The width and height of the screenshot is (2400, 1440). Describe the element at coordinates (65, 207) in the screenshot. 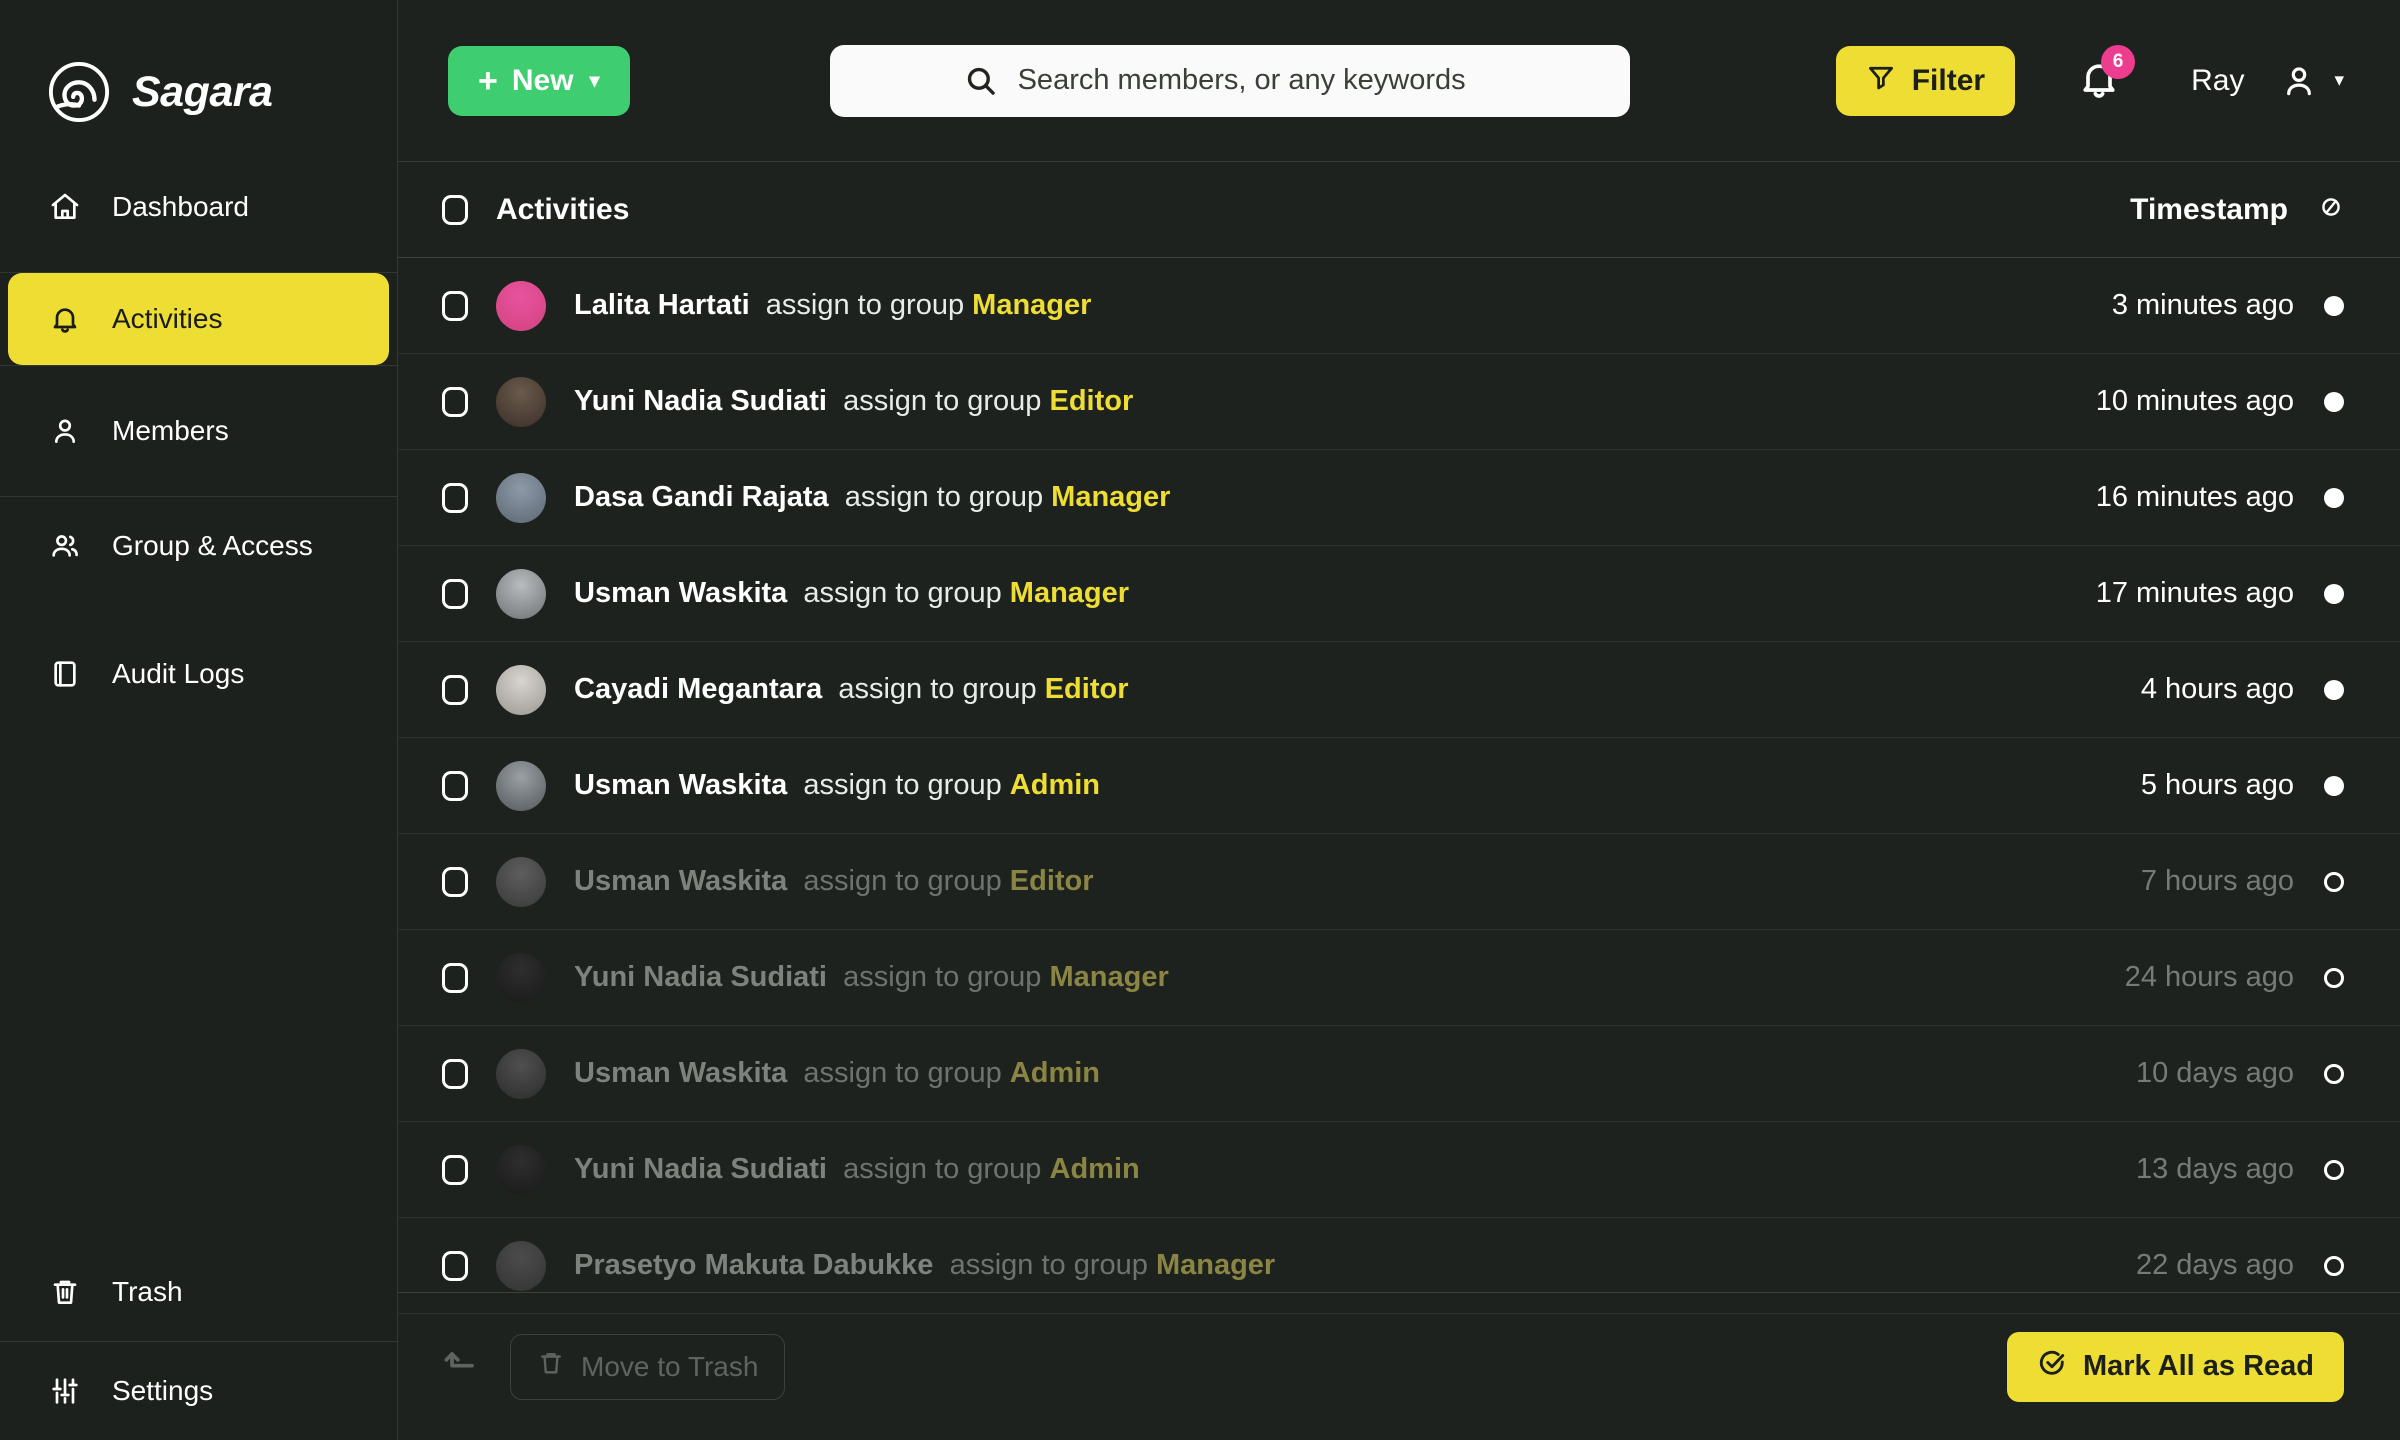

I see `home-icon` at that location.